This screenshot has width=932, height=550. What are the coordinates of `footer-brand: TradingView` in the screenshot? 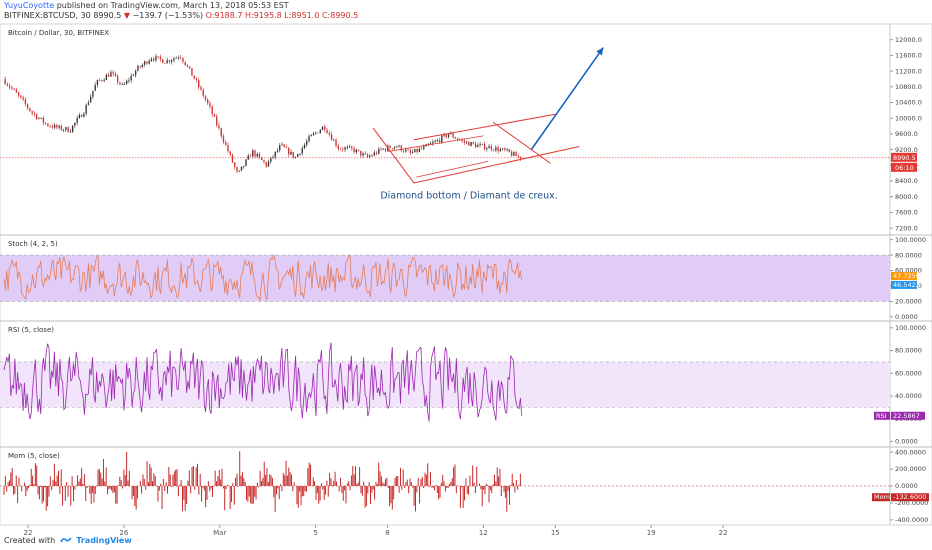 It's located at (103, 540).